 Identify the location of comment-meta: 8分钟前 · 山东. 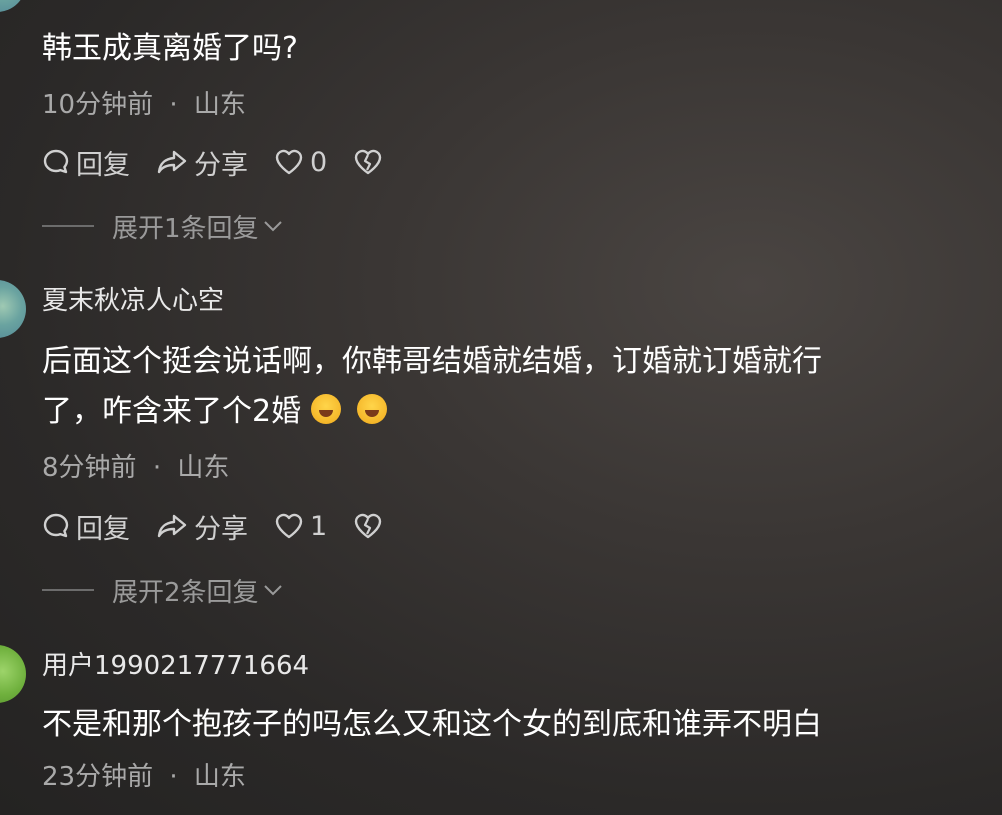
(135, 465).